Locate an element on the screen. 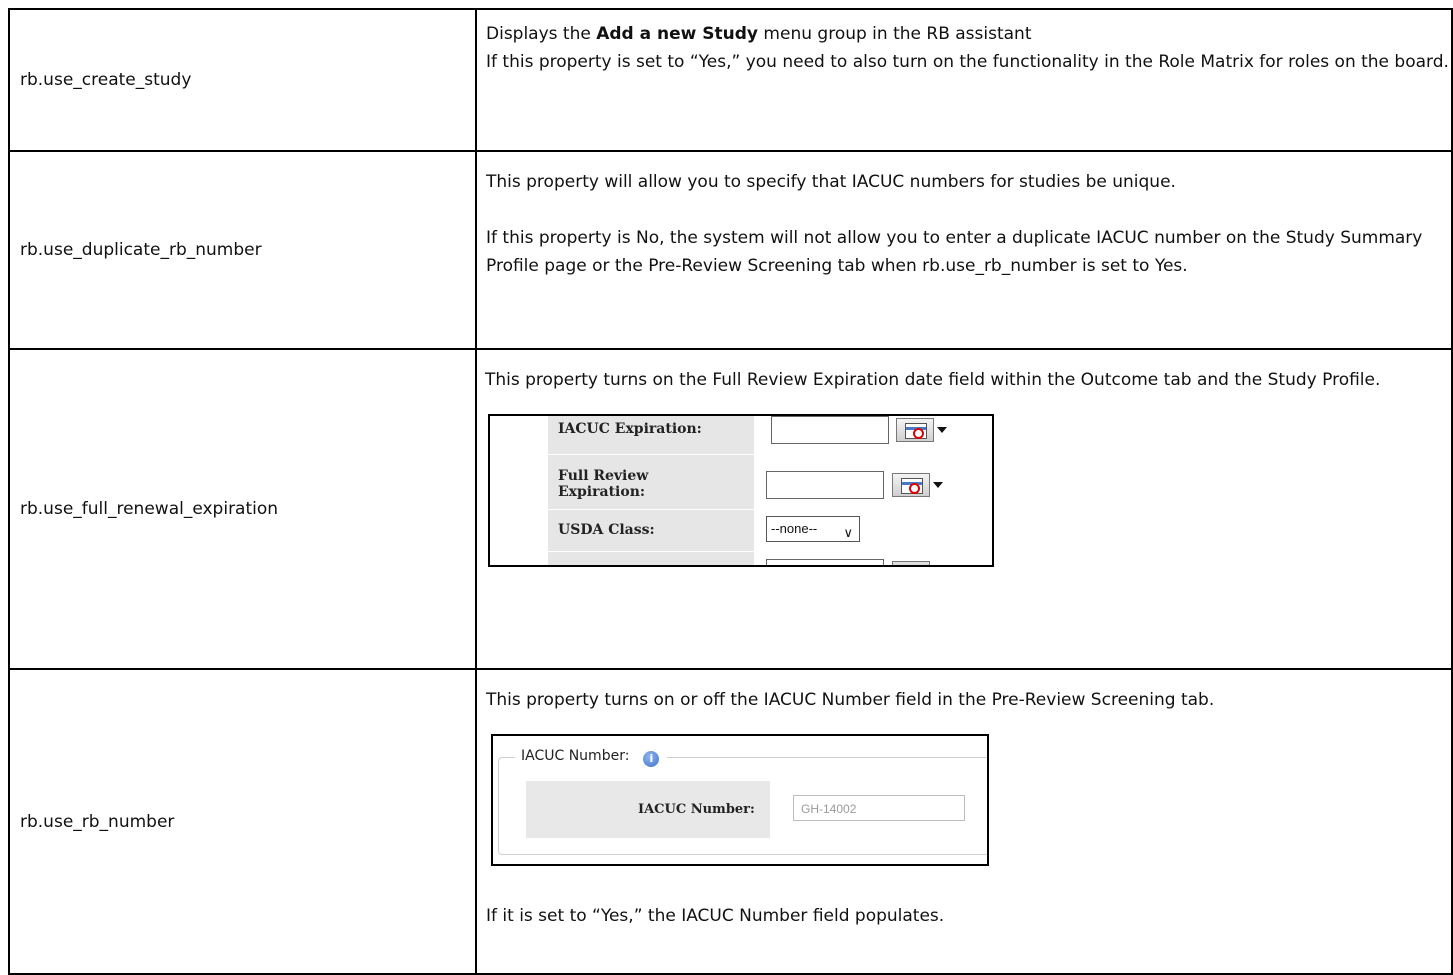 Image resolution: width=1453 pixels, height=975 pixels. property-name: rb.use_create_study is located at coordinates (242, 80).